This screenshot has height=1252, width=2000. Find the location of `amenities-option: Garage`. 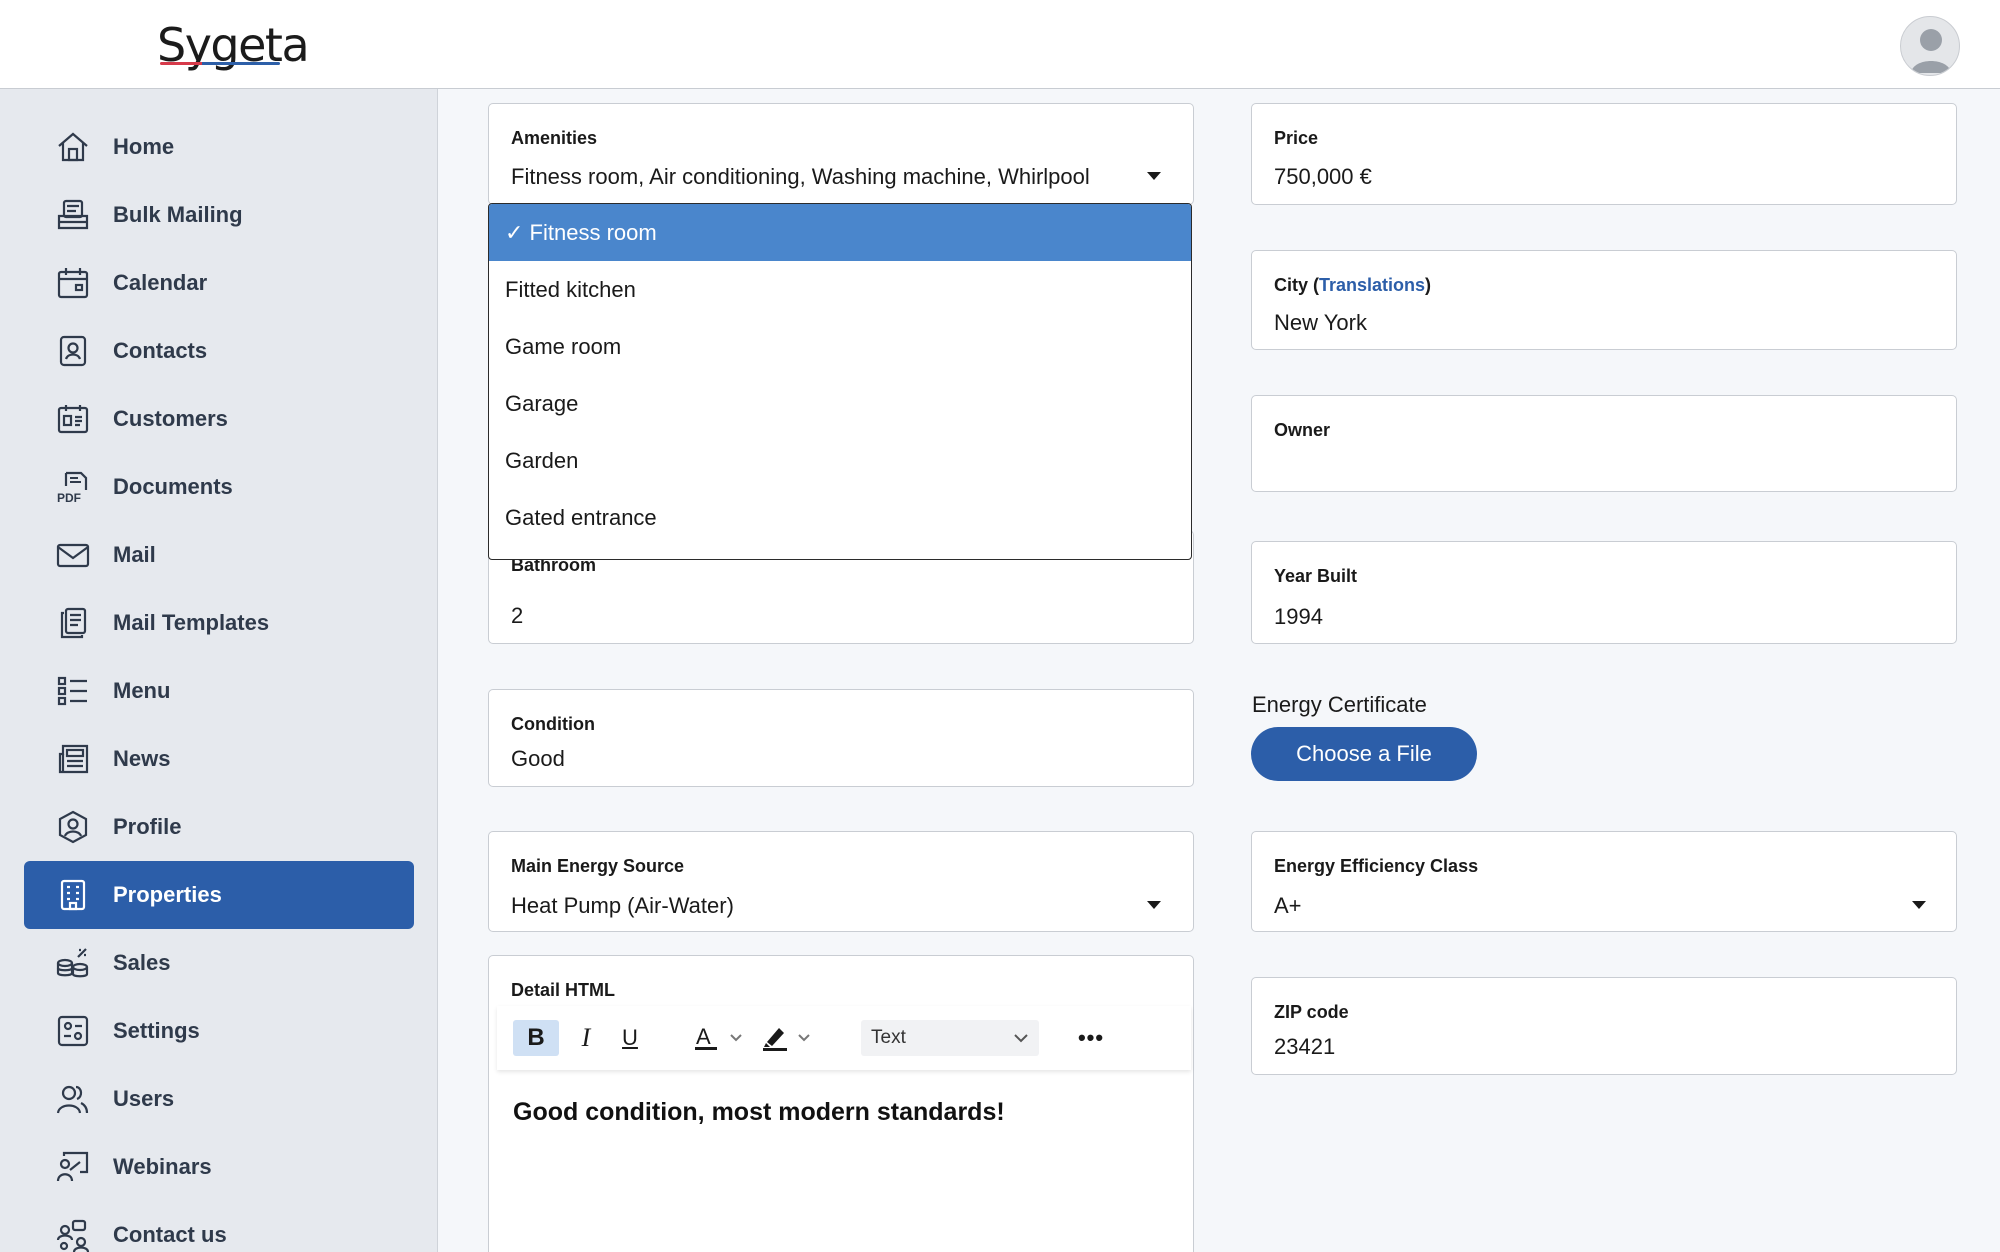

amenities-option: Garage is located at coordinates (840, 403).